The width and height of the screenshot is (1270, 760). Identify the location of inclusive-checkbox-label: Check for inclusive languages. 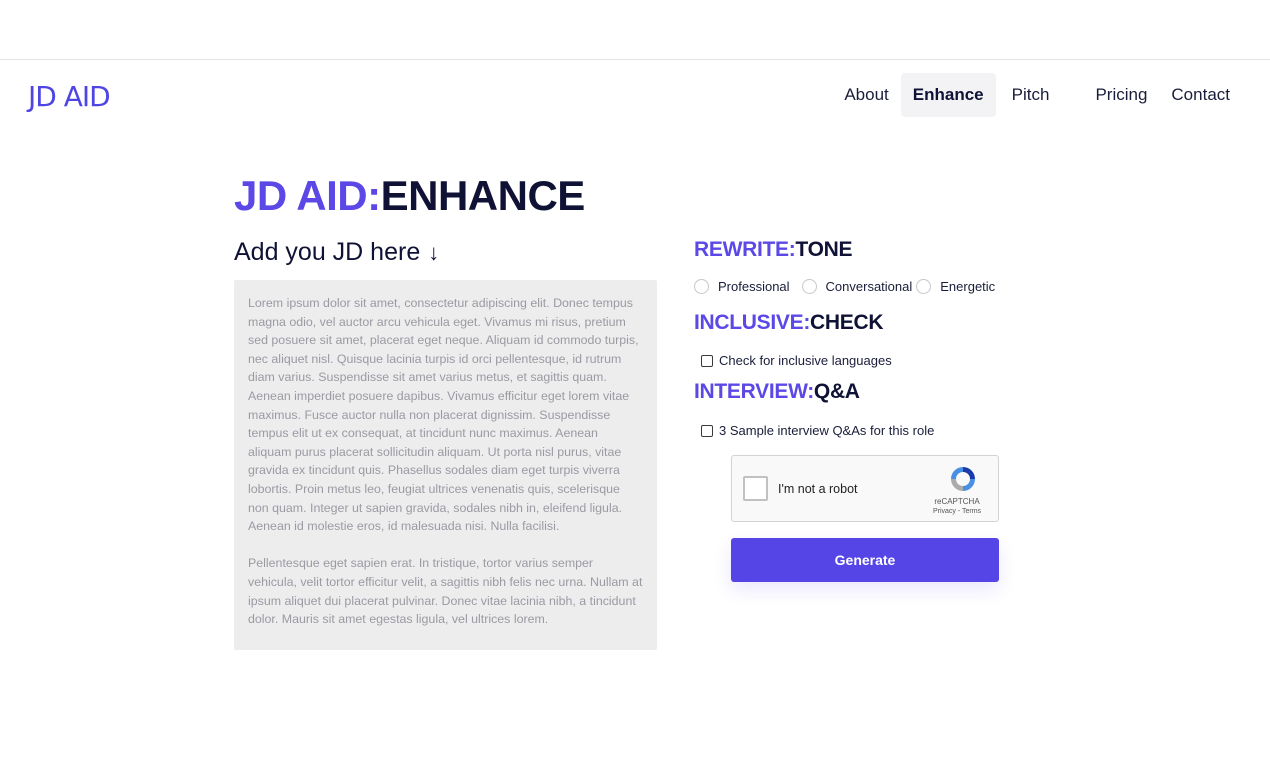
(805, 360).